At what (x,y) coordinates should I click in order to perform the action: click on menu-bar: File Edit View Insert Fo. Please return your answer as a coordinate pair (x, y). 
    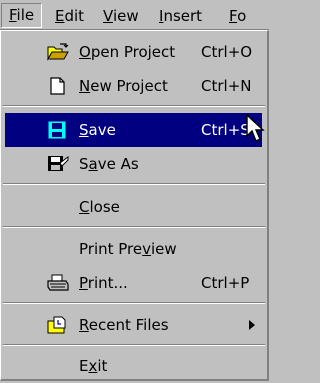
    Looking at the image, I should click on (134, 15).